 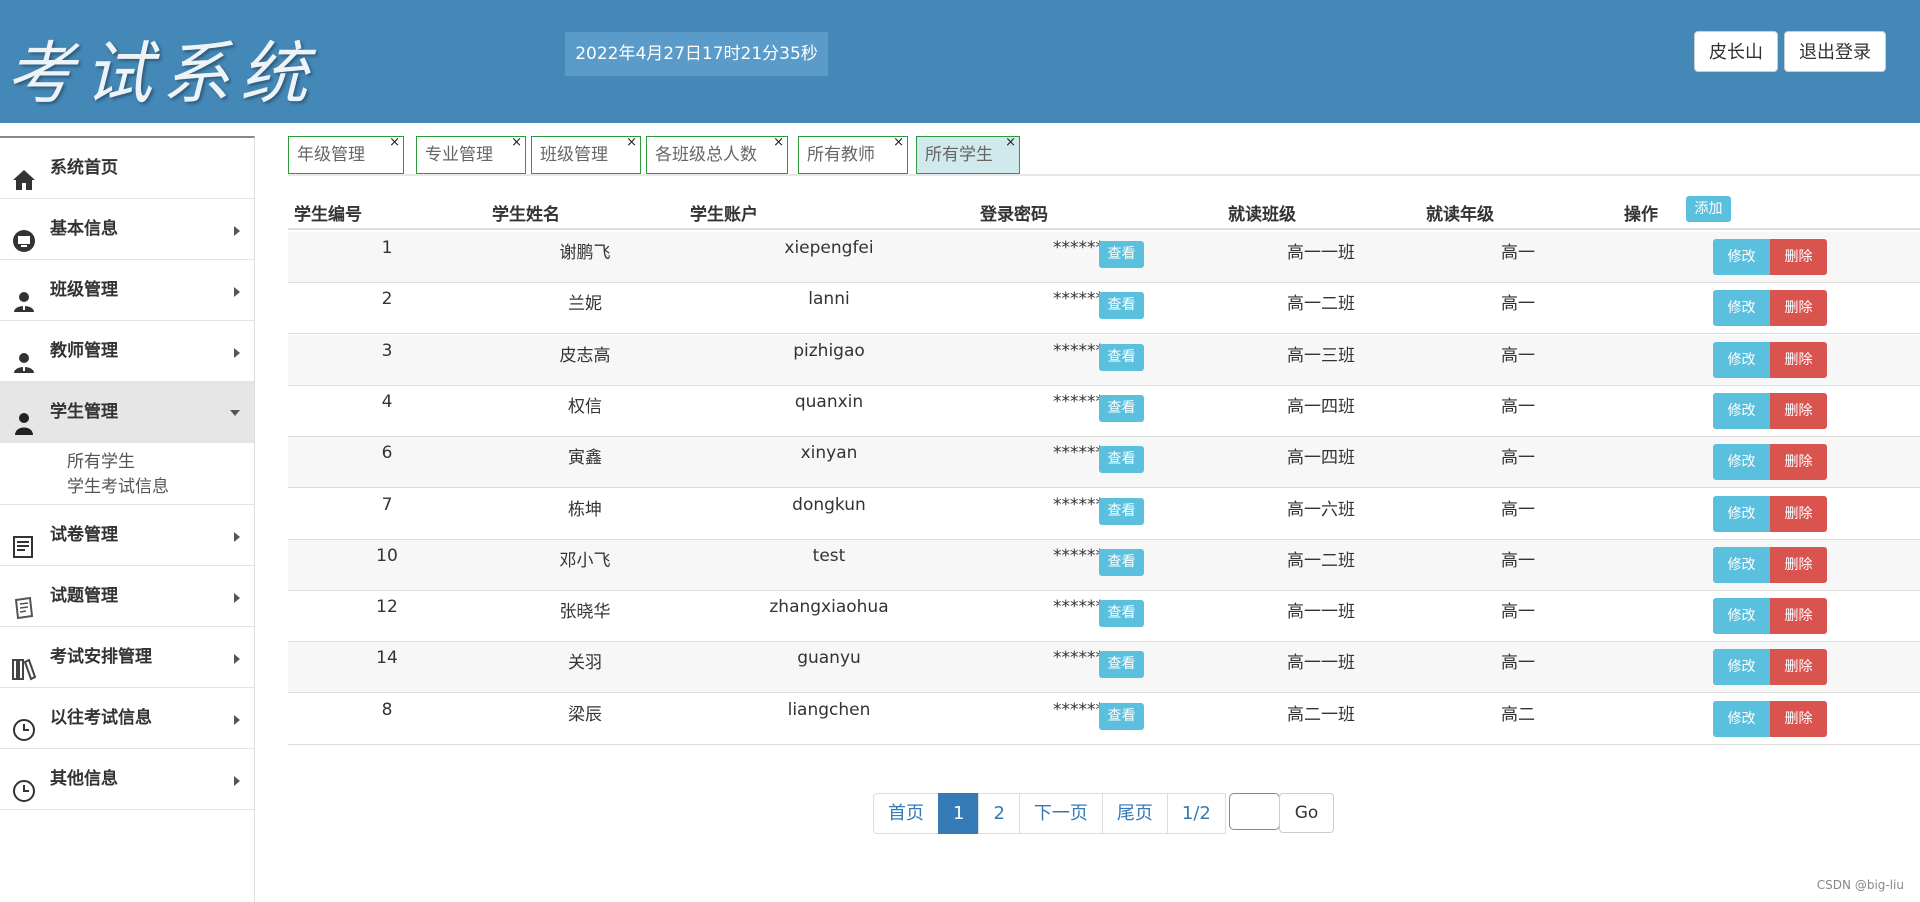 I want to click on tab-label: 所有学生, so click(x=959, y=155).